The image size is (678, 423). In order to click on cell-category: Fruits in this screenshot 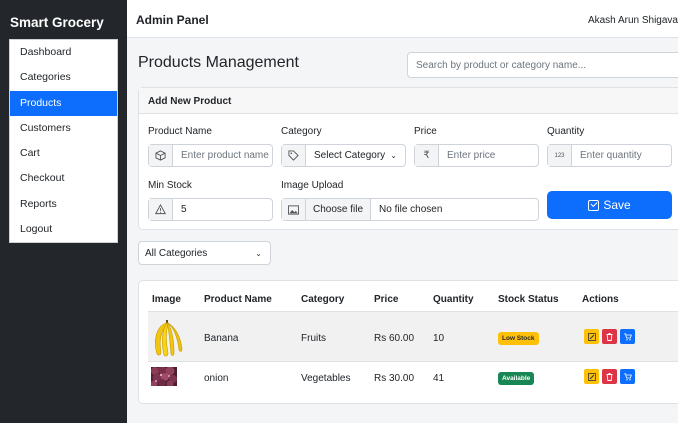, I will do `click(313, 338)`.